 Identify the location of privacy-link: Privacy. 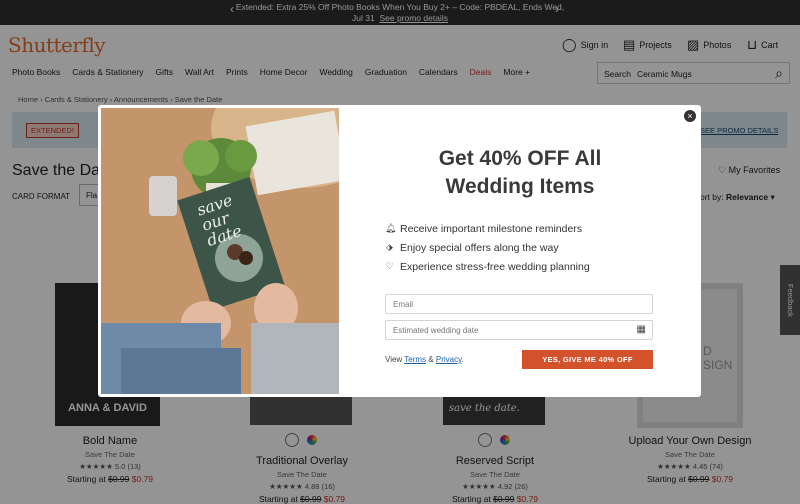
(449, 359).